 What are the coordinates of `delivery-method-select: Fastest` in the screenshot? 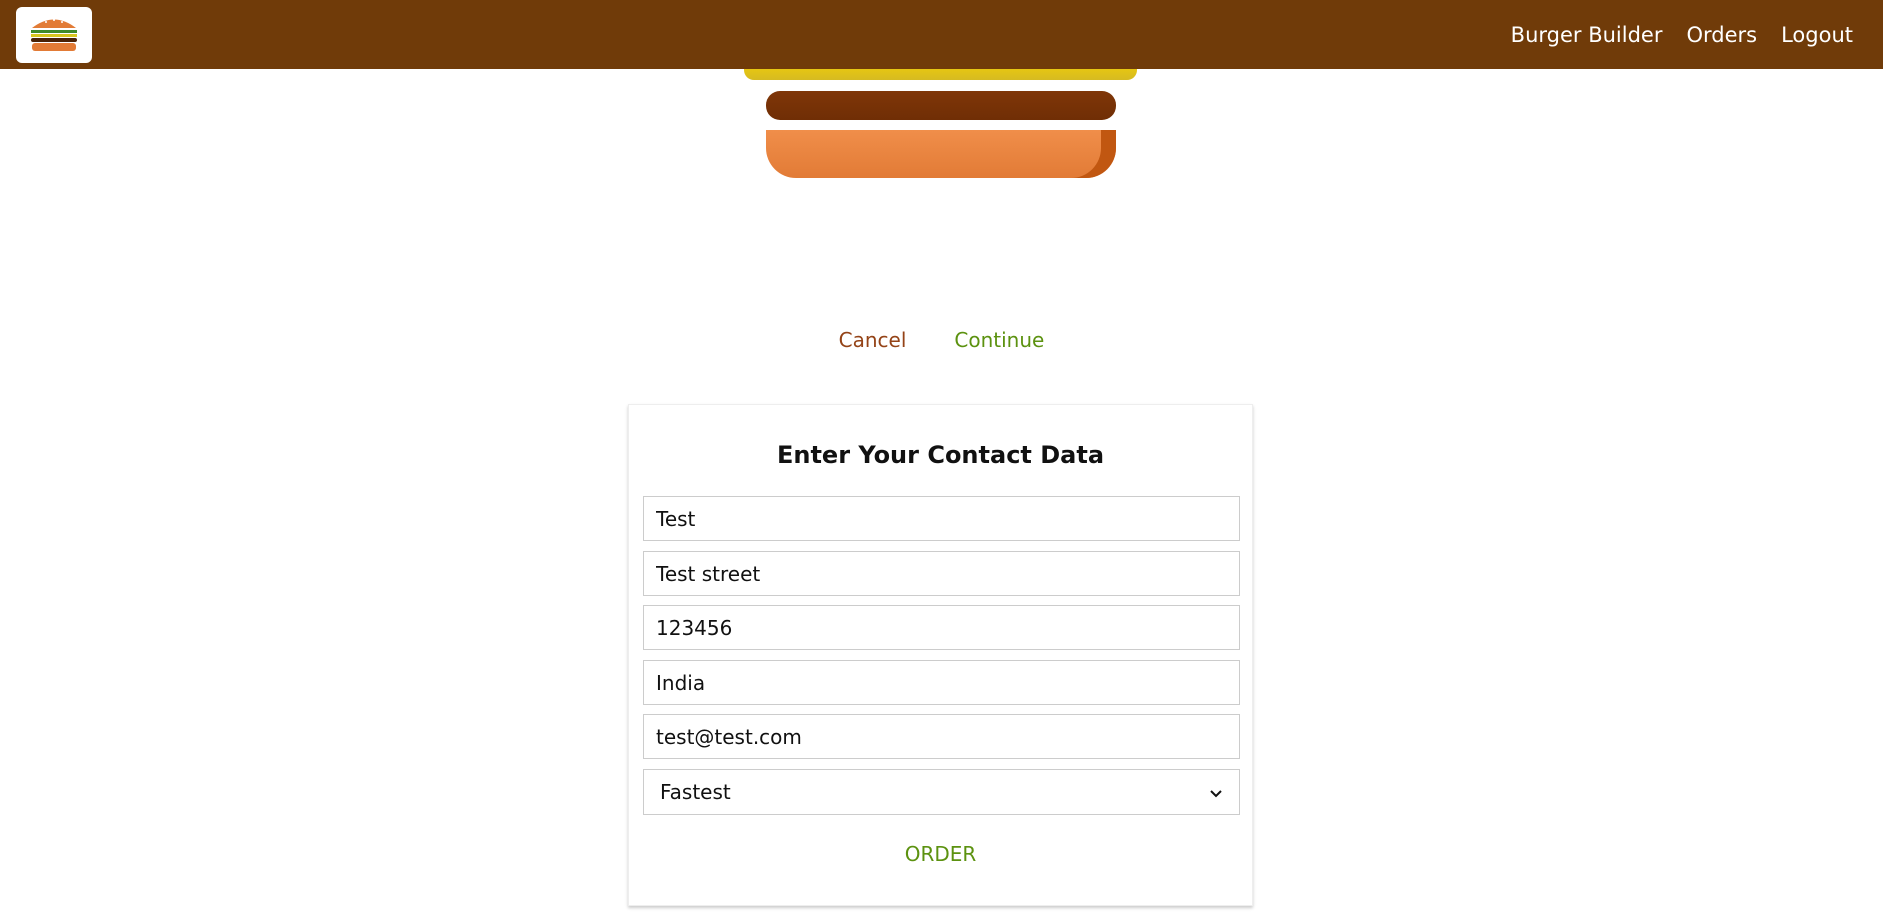 It's located at (941, 792).